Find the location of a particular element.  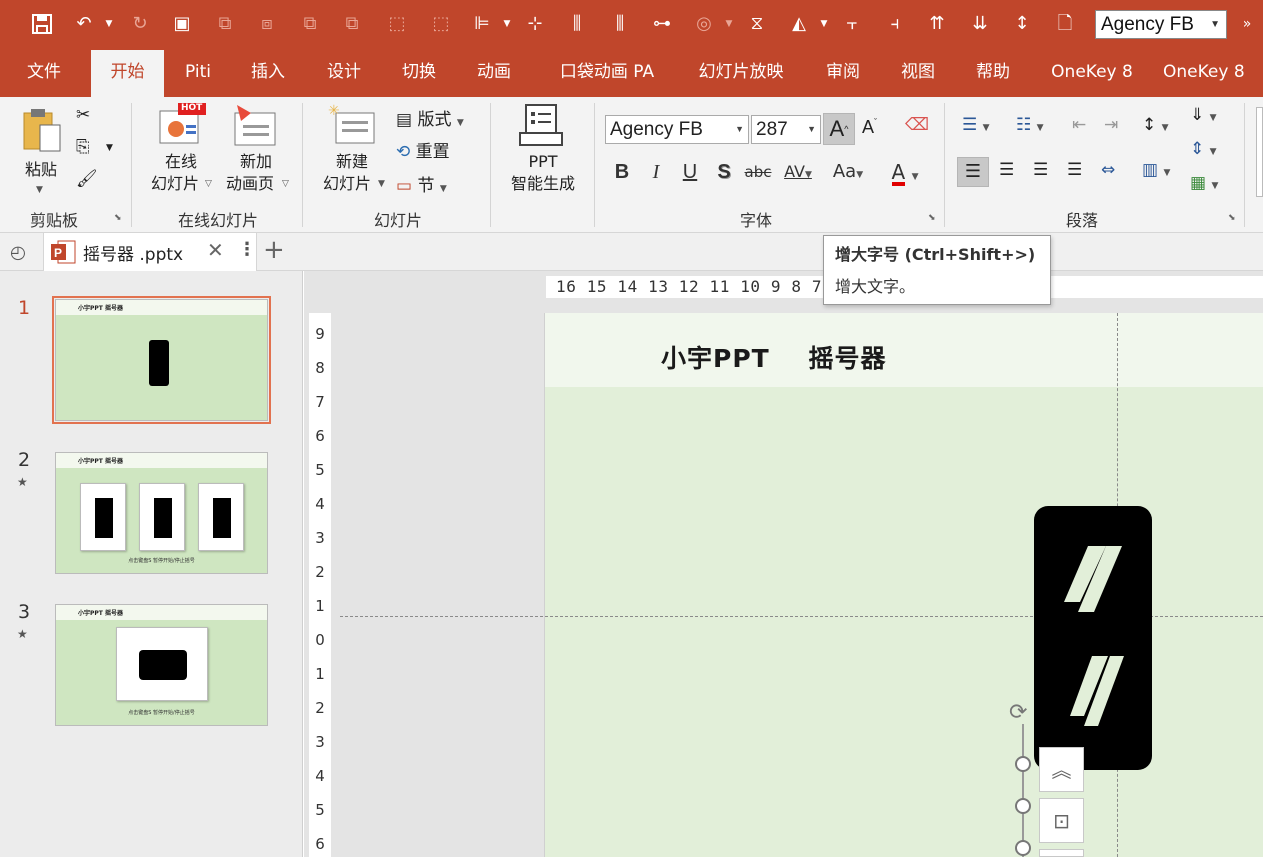

character-spacing-button: AV▼ is located at coordinates (798, 172).